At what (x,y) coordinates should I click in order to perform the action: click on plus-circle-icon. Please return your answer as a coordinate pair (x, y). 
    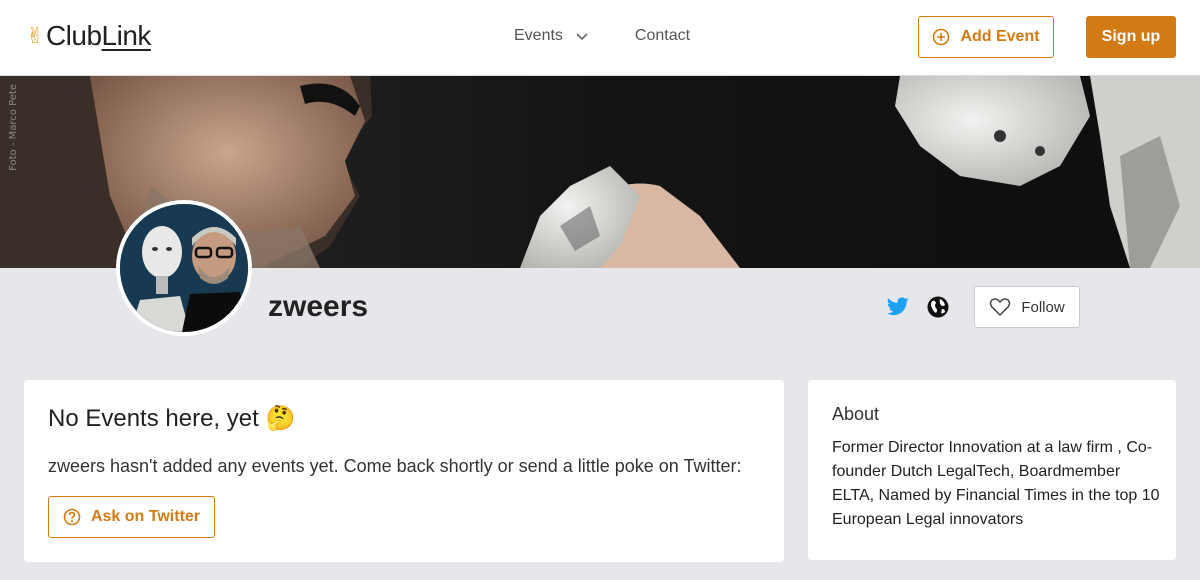
    Looking at the image, I should click on (941, 37).